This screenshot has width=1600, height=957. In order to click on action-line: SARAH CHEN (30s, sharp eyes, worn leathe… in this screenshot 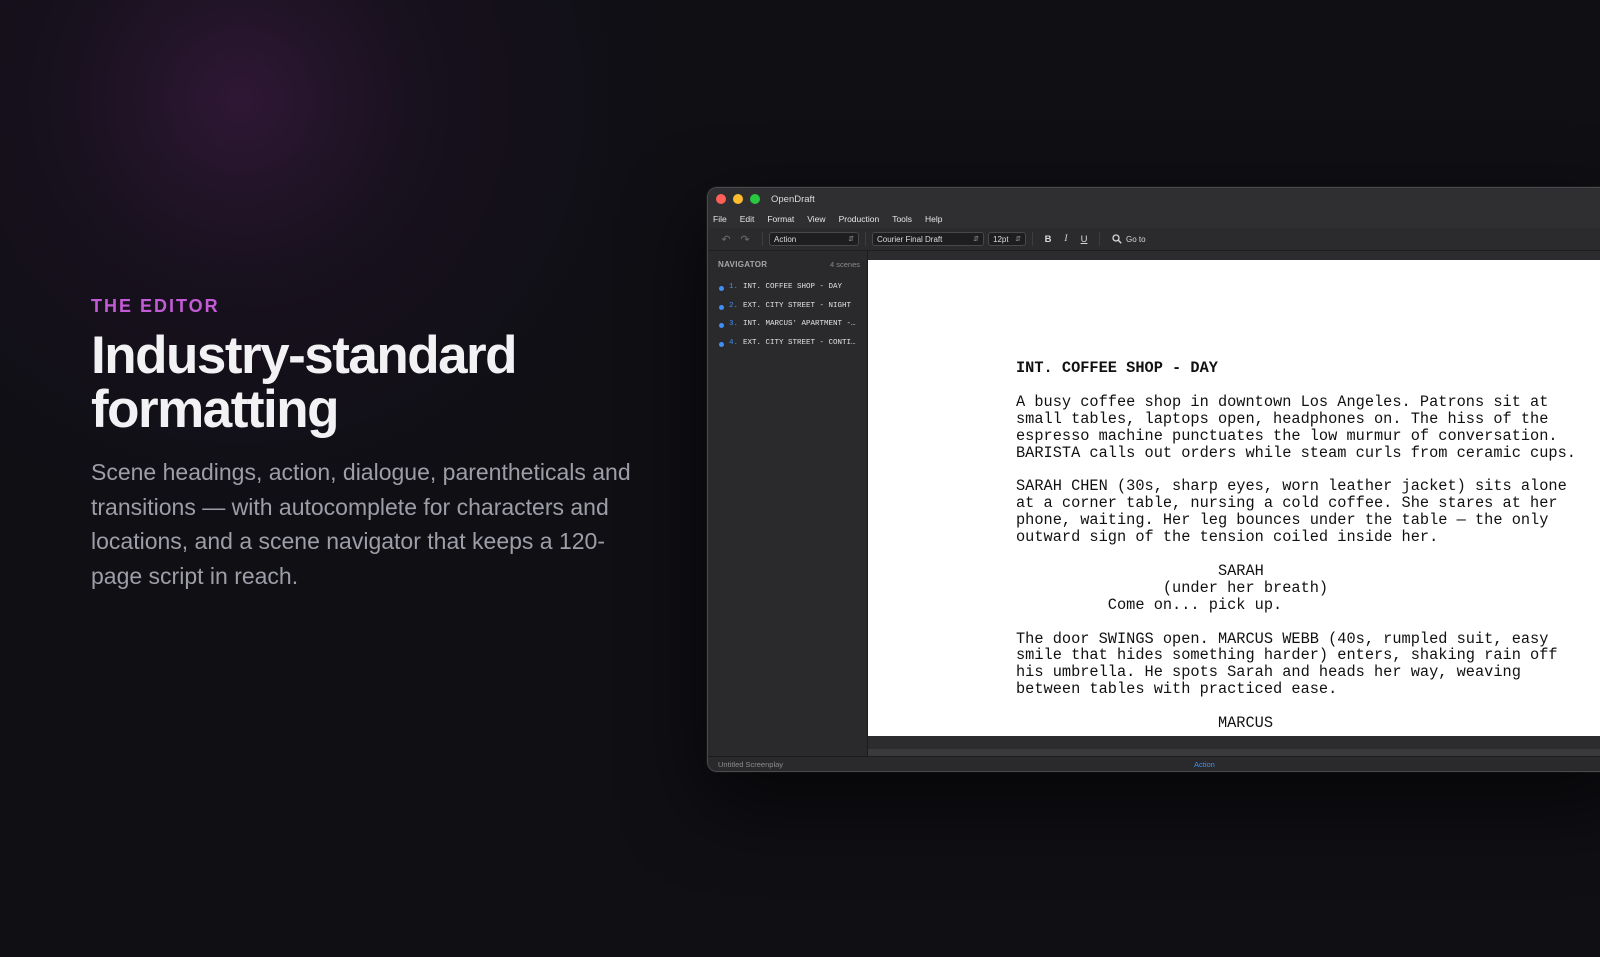, I will do `click(1291, 486)`.